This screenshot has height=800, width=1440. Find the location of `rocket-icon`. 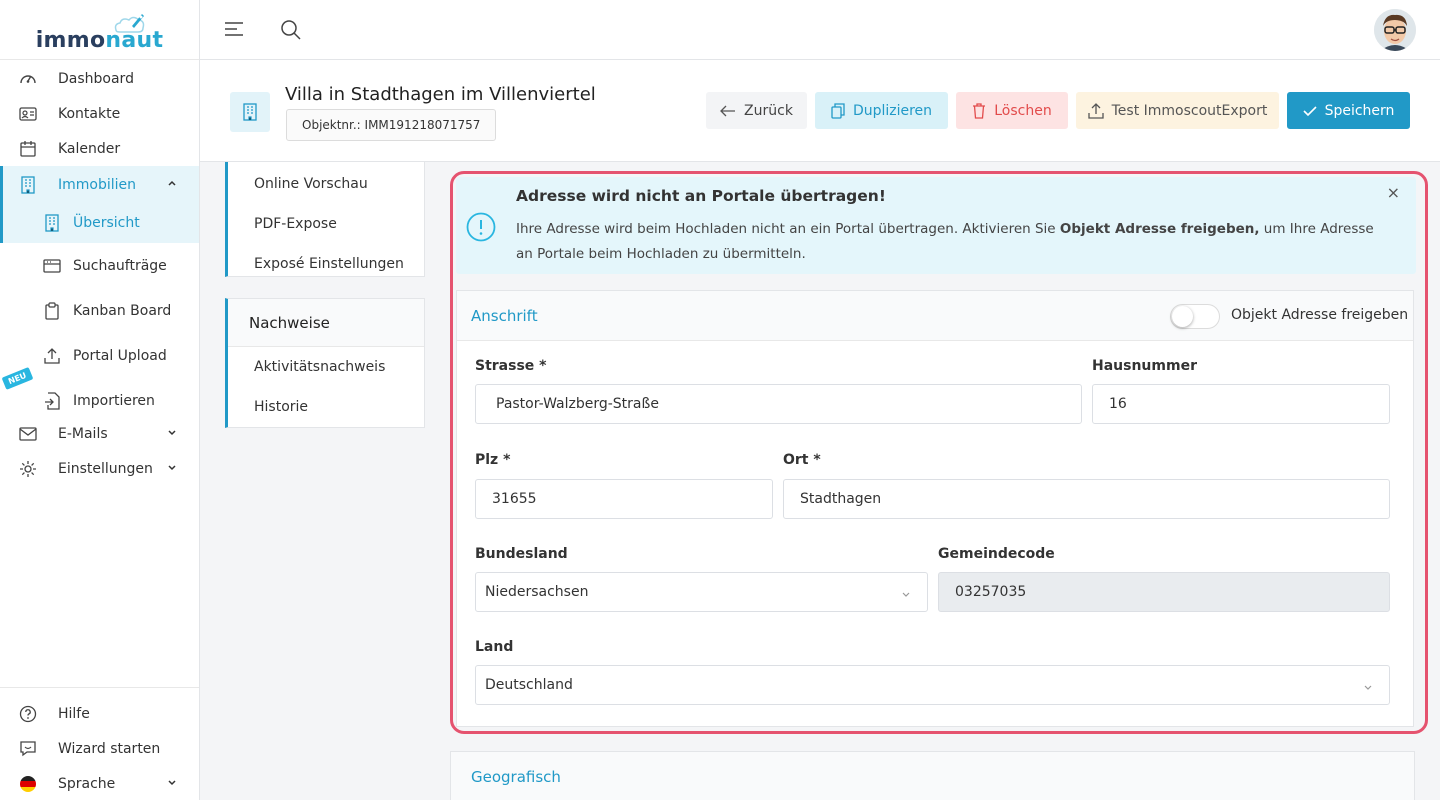

rocket-icon is located at coordinates (129, 23).